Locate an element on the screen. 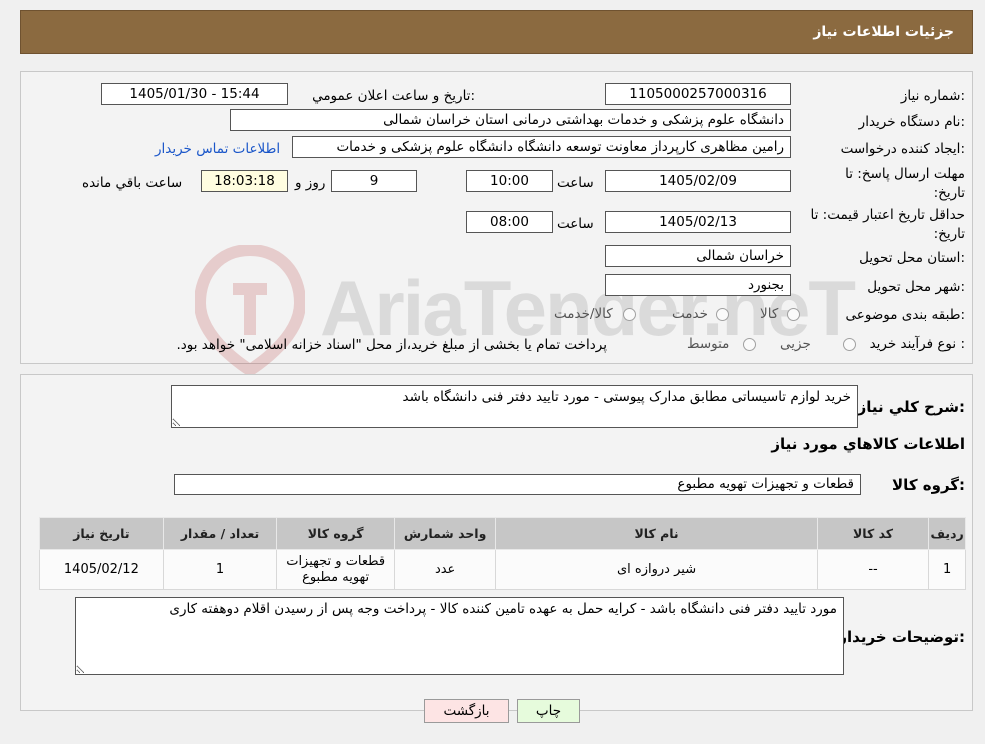 The width and height of the screenshot is (985, 744). goods-group-field: قطعات و تجهیزات تهویه مطبوع is located at coordinates (517, 484).